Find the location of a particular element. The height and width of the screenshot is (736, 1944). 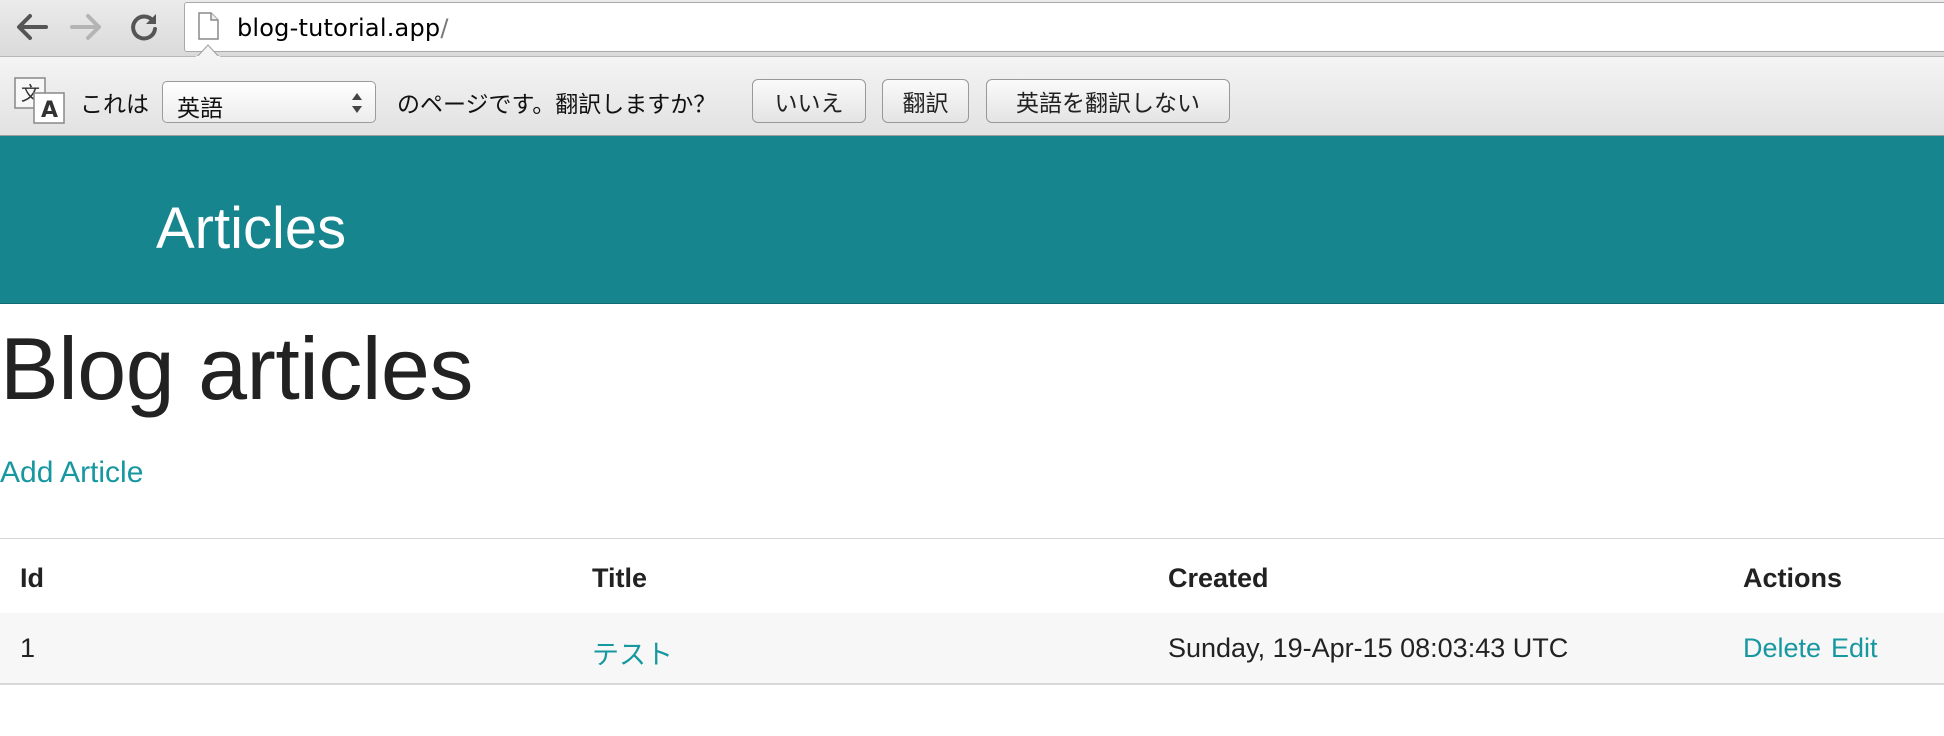

url-text: blog-tutorial.app/ is located at coordinates (343, 28).